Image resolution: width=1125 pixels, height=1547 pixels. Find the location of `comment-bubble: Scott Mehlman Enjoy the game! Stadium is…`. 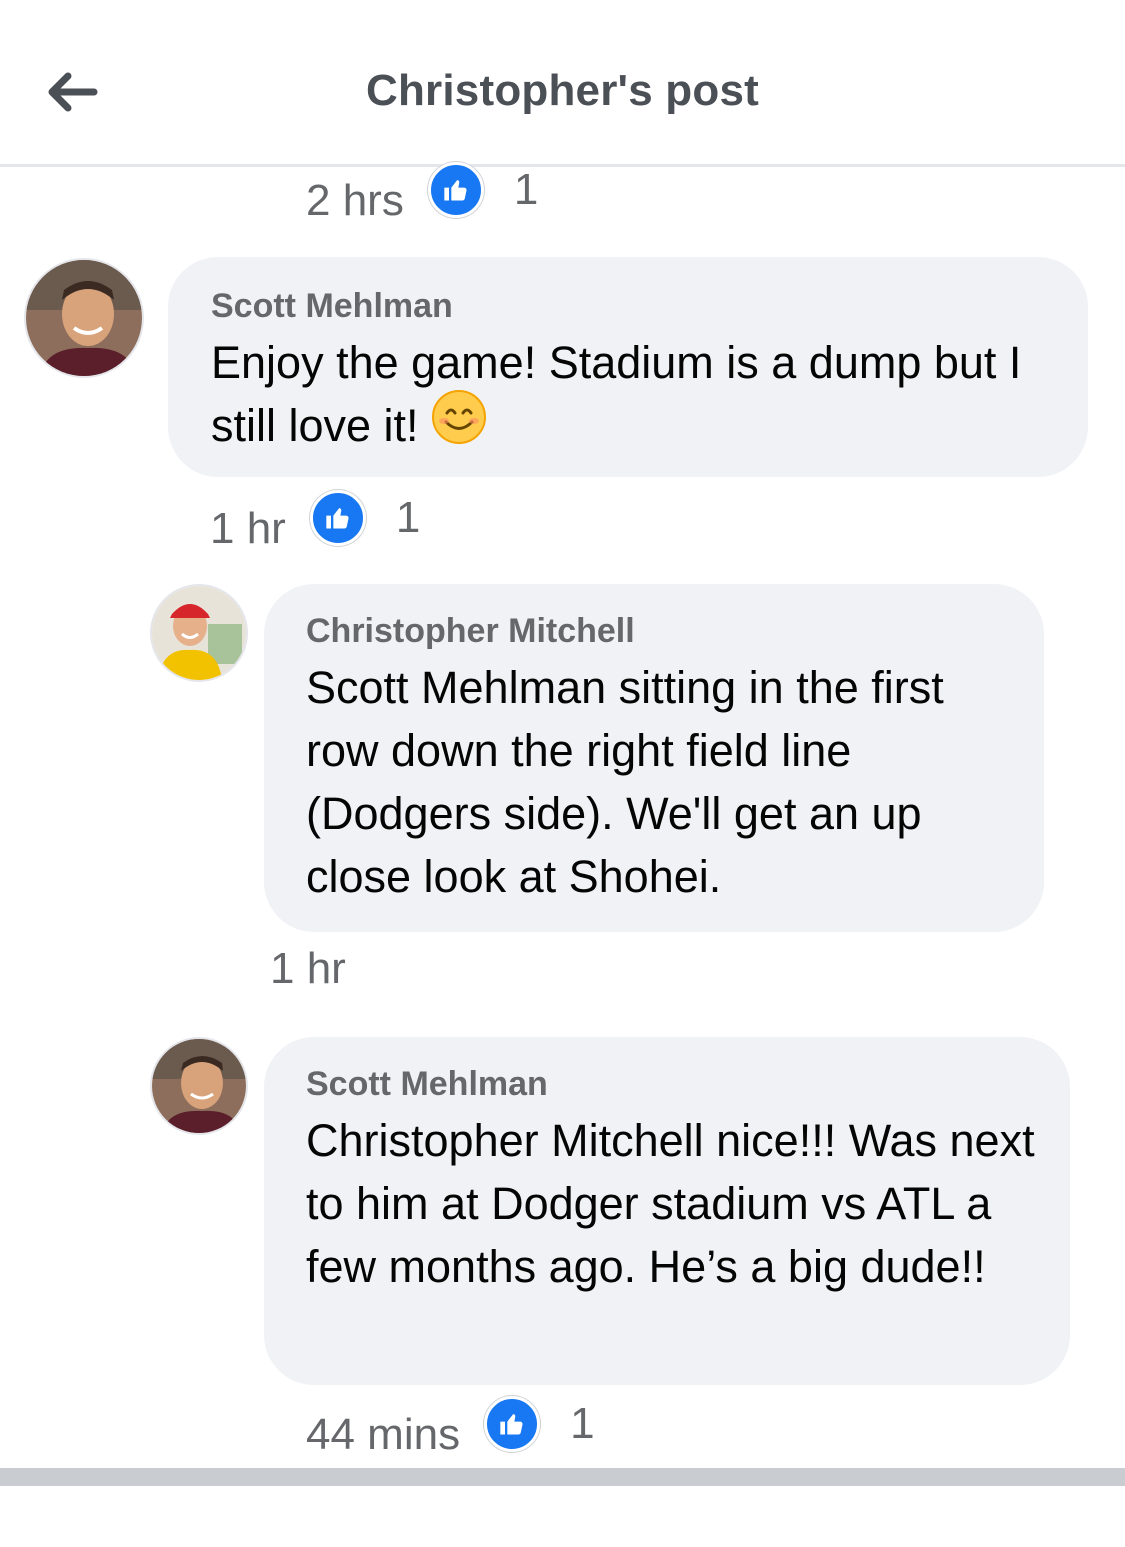

comment-bubble: Scott Mehlman Enjoy the game! Stadium is… is located at coordinates (628, 367).